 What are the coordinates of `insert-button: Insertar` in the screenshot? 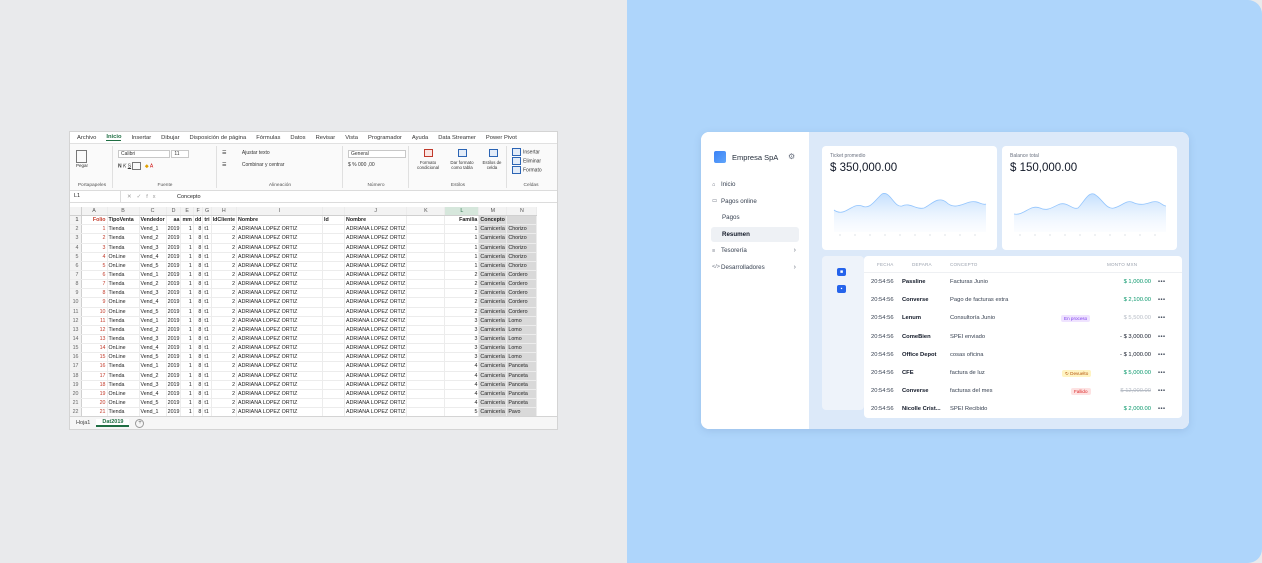 It's located at (531, 152).